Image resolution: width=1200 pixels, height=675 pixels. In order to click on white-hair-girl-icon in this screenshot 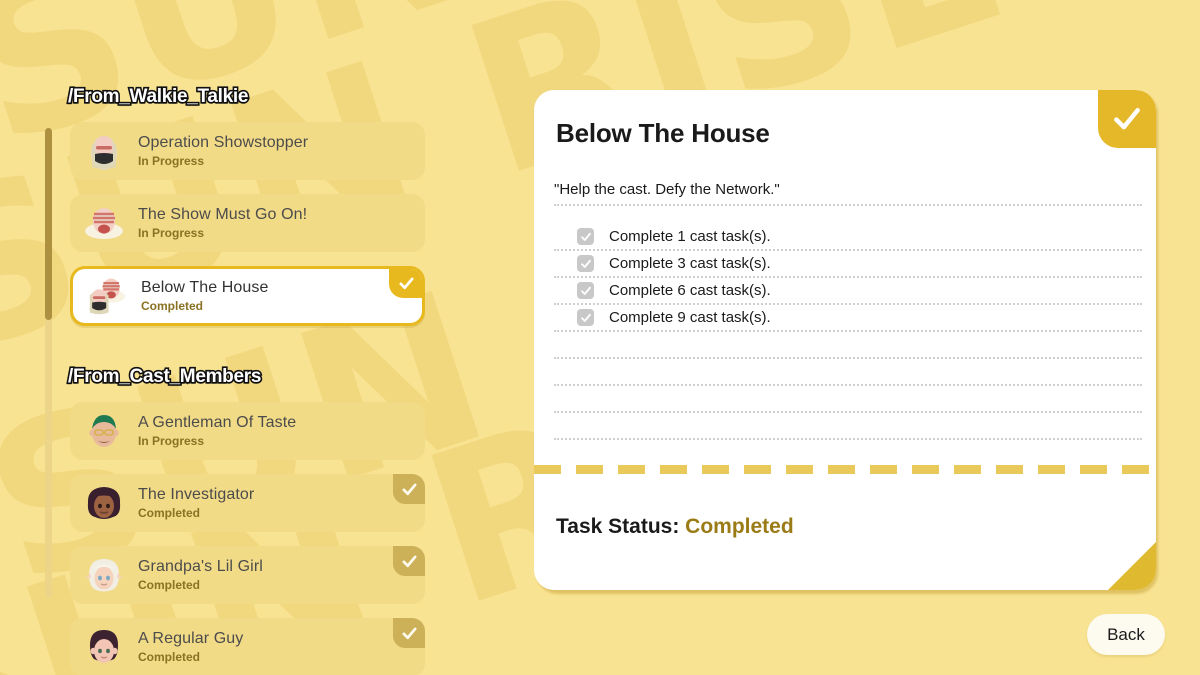, I will do `click(104, 575)`.